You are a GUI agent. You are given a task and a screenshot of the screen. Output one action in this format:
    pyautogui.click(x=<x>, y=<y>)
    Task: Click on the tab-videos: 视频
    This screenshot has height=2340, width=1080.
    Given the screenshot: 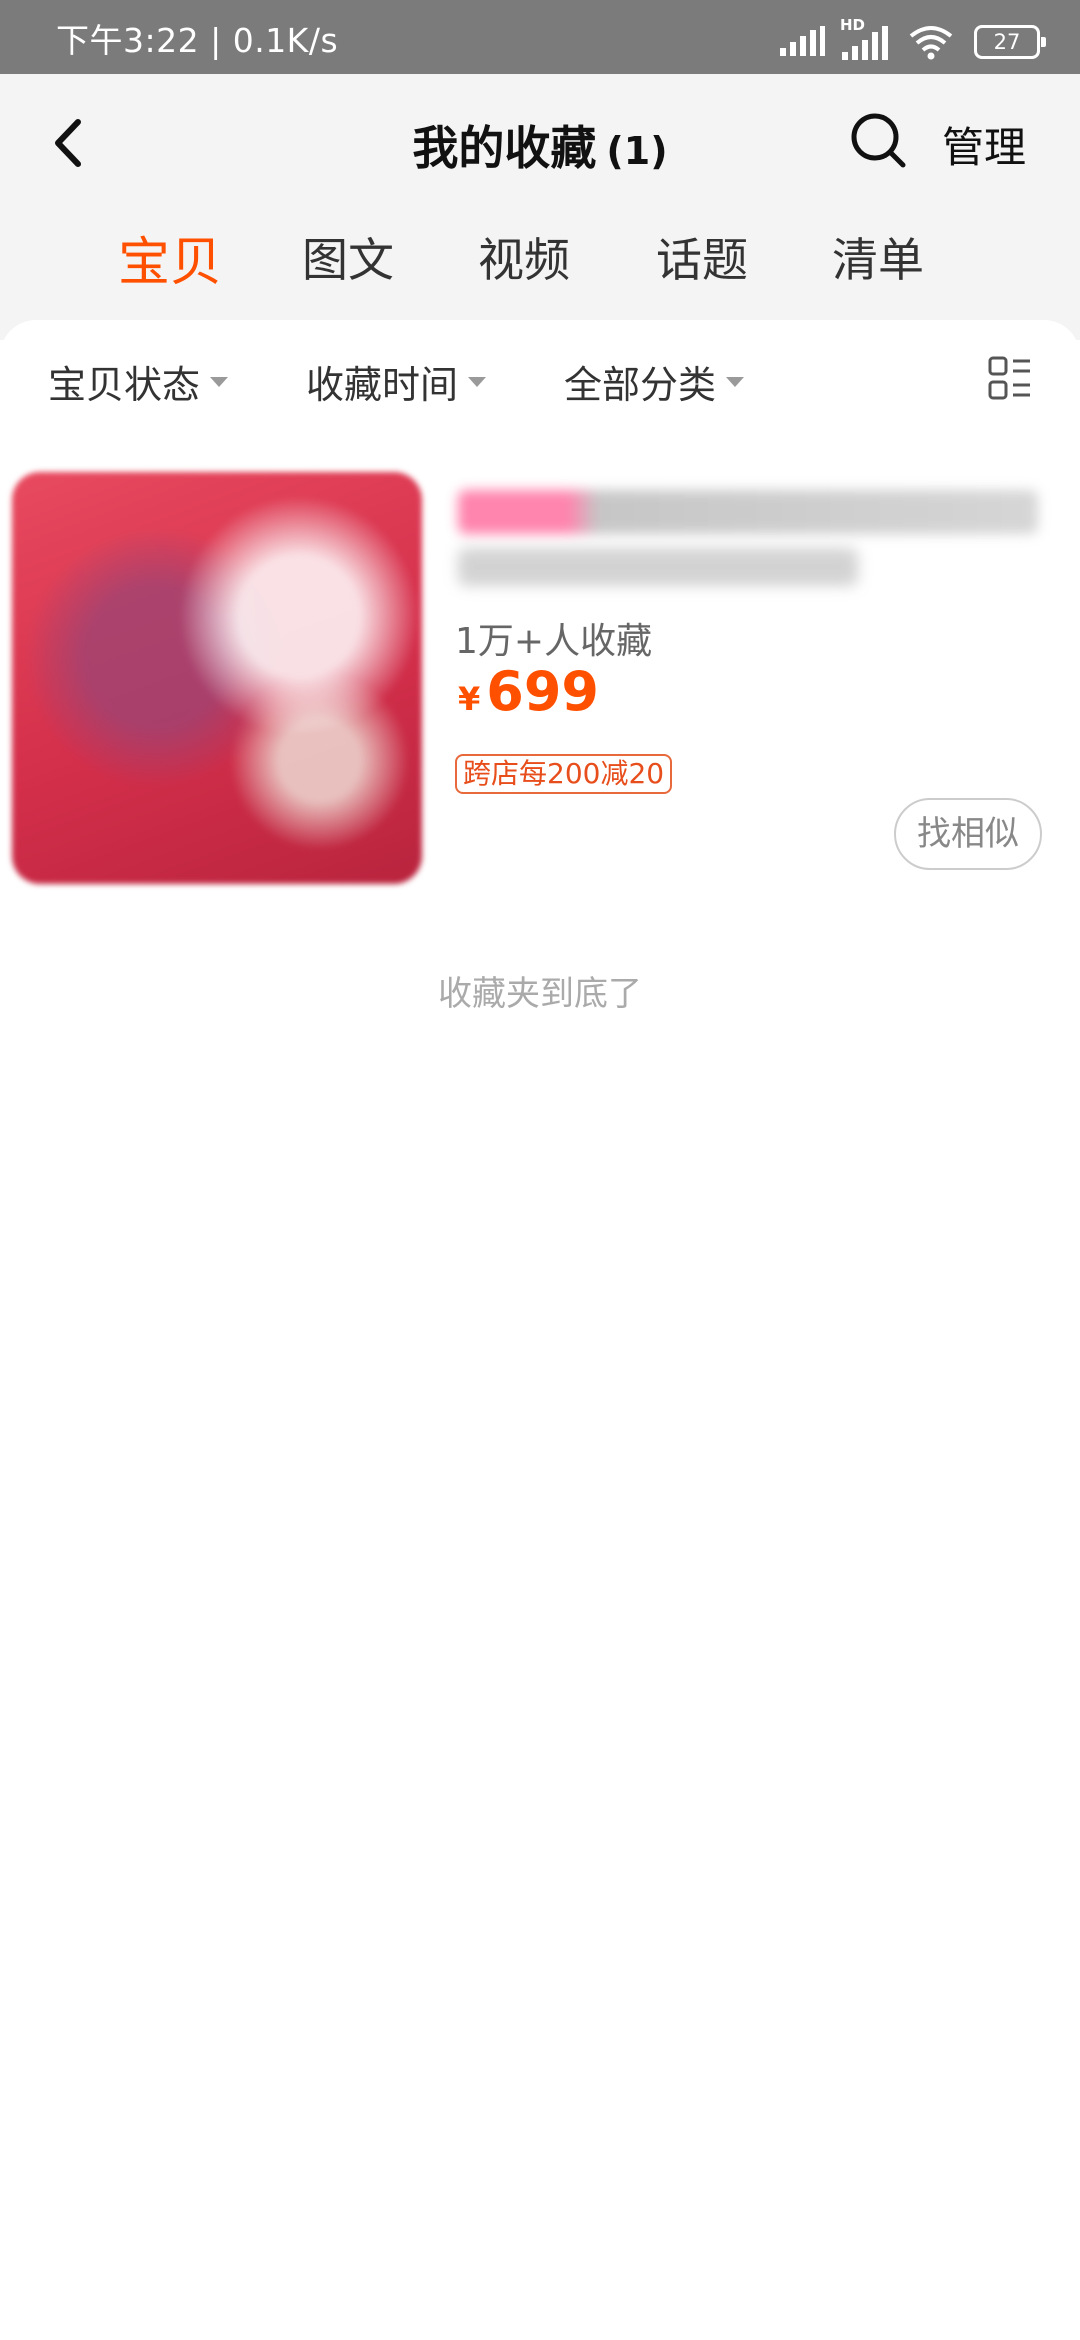 What is the action you would take?
    pyautogui.click(x=524, y=257)
    